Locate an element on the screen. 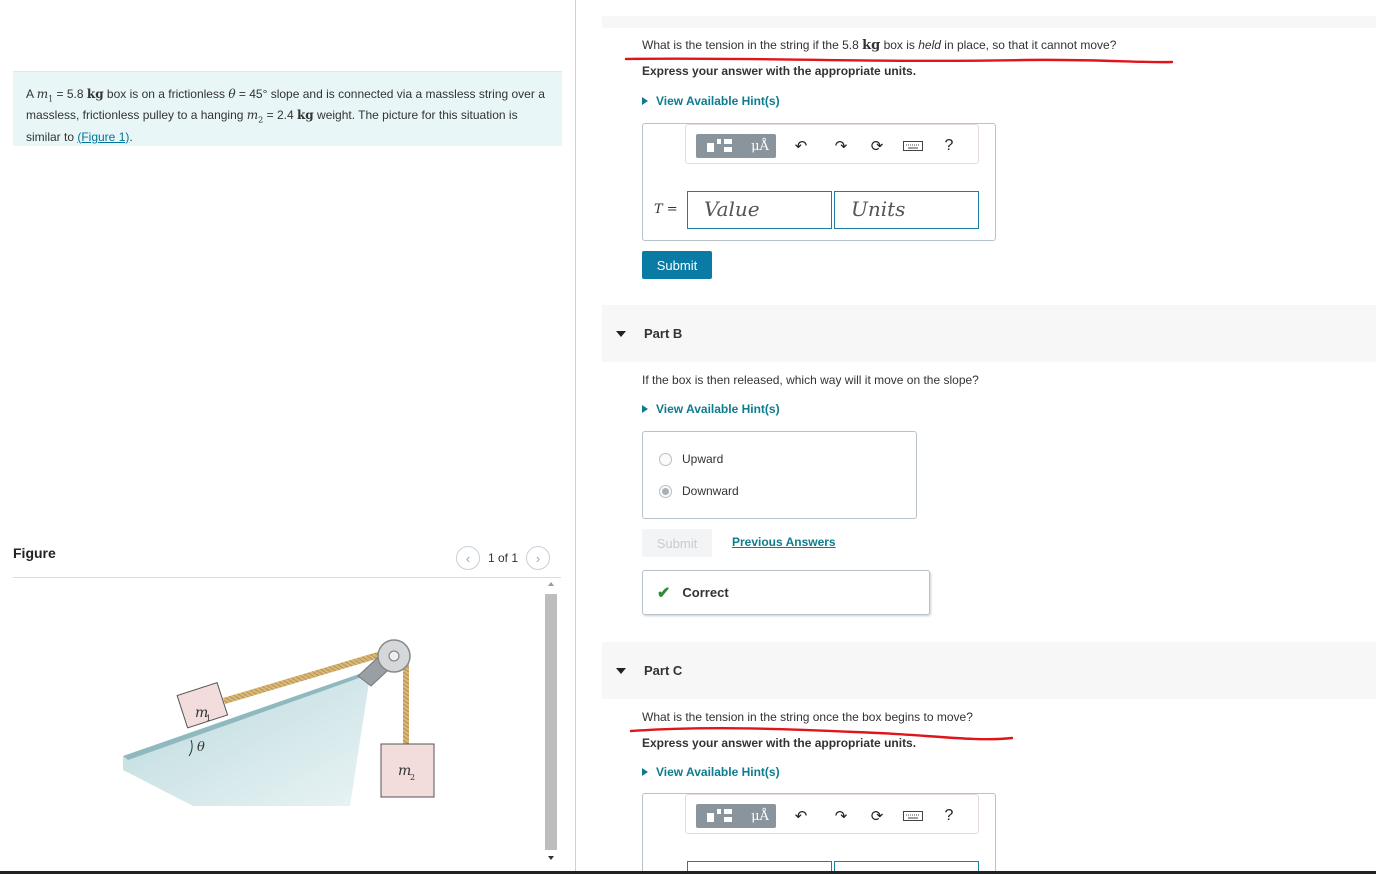 Image resolution: width=1376 pixels, height=874 pixels. theta-symbol: θ is located at coordinates (232, 94).